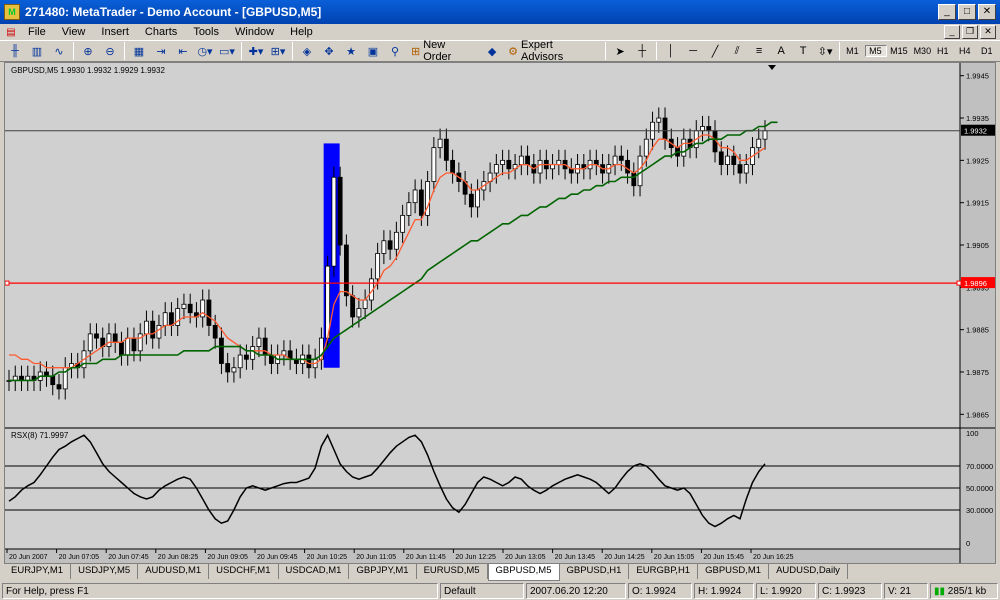 The width and height of the screenshot is (1000, 600). I want to click on channel-icon: ⫽, so click(737, 51).